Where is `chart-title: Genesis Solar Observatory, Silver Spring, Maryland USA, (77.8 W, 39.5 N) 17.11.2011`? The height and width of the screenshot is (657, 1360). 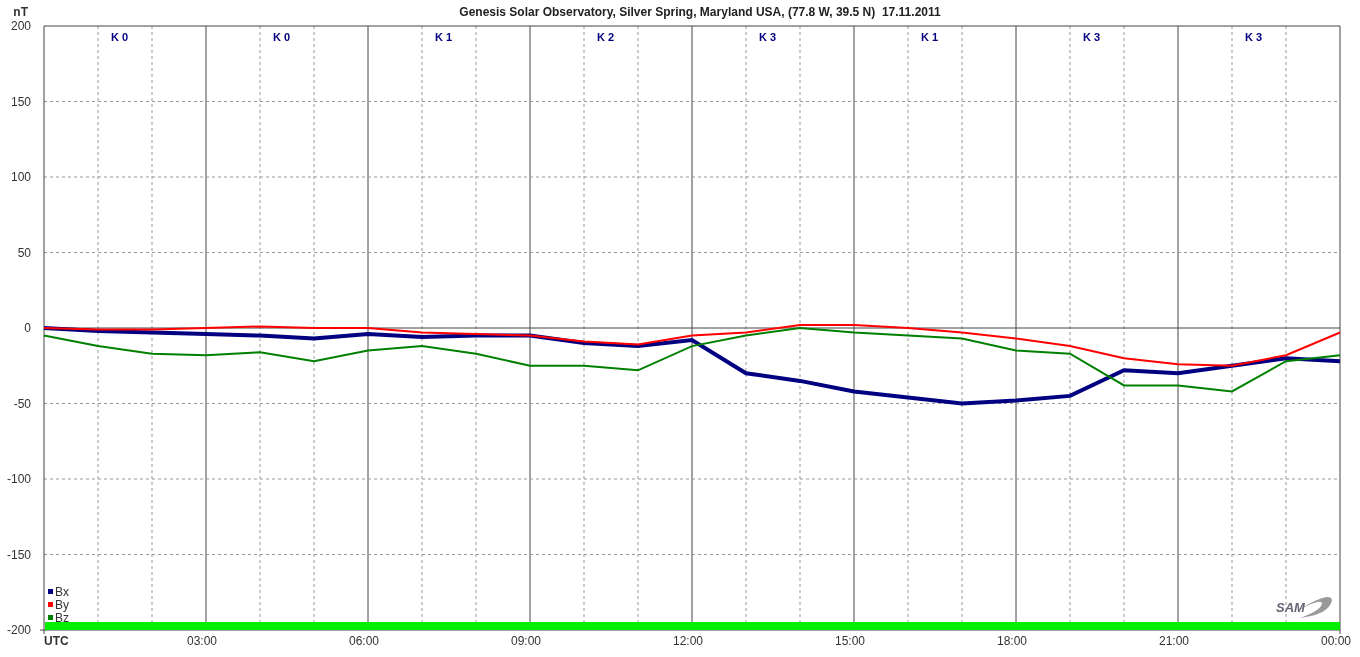 chart-title: Genesis Solar Observatory, Silver Spring, Maryland USA, (77.8 W, 39.5 N) 17.11.2011 is located at coordinates (700, 12).